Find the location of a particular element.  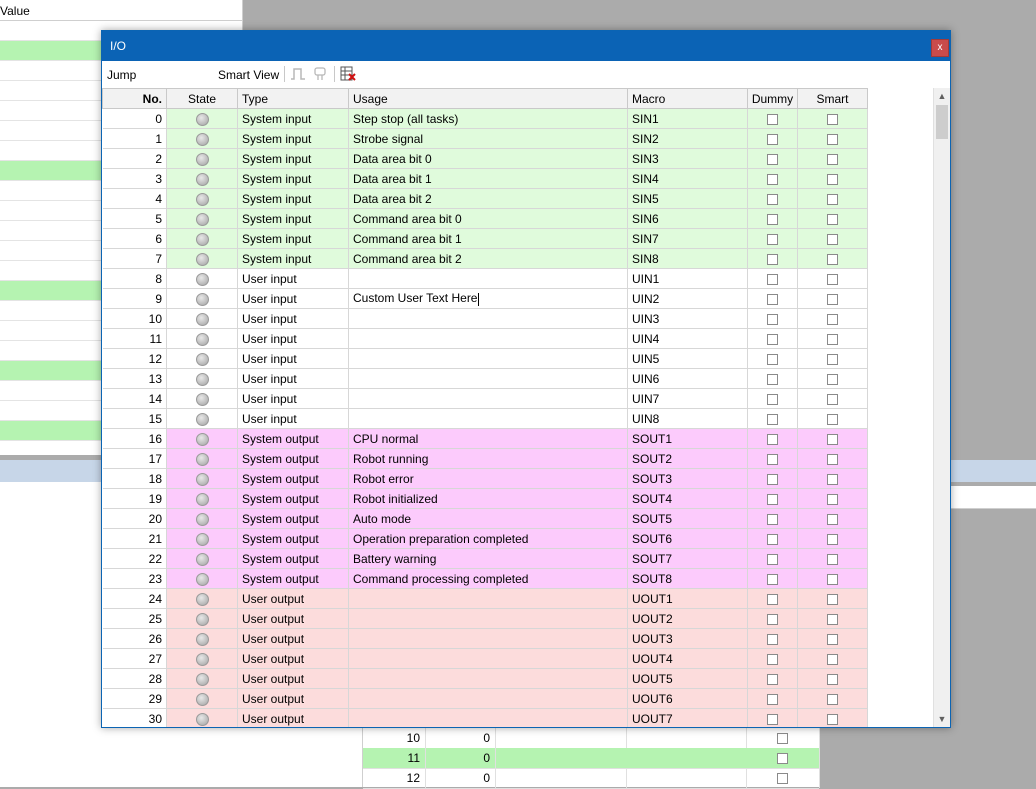

scroll-thumb is located at coordinates (942, 122).